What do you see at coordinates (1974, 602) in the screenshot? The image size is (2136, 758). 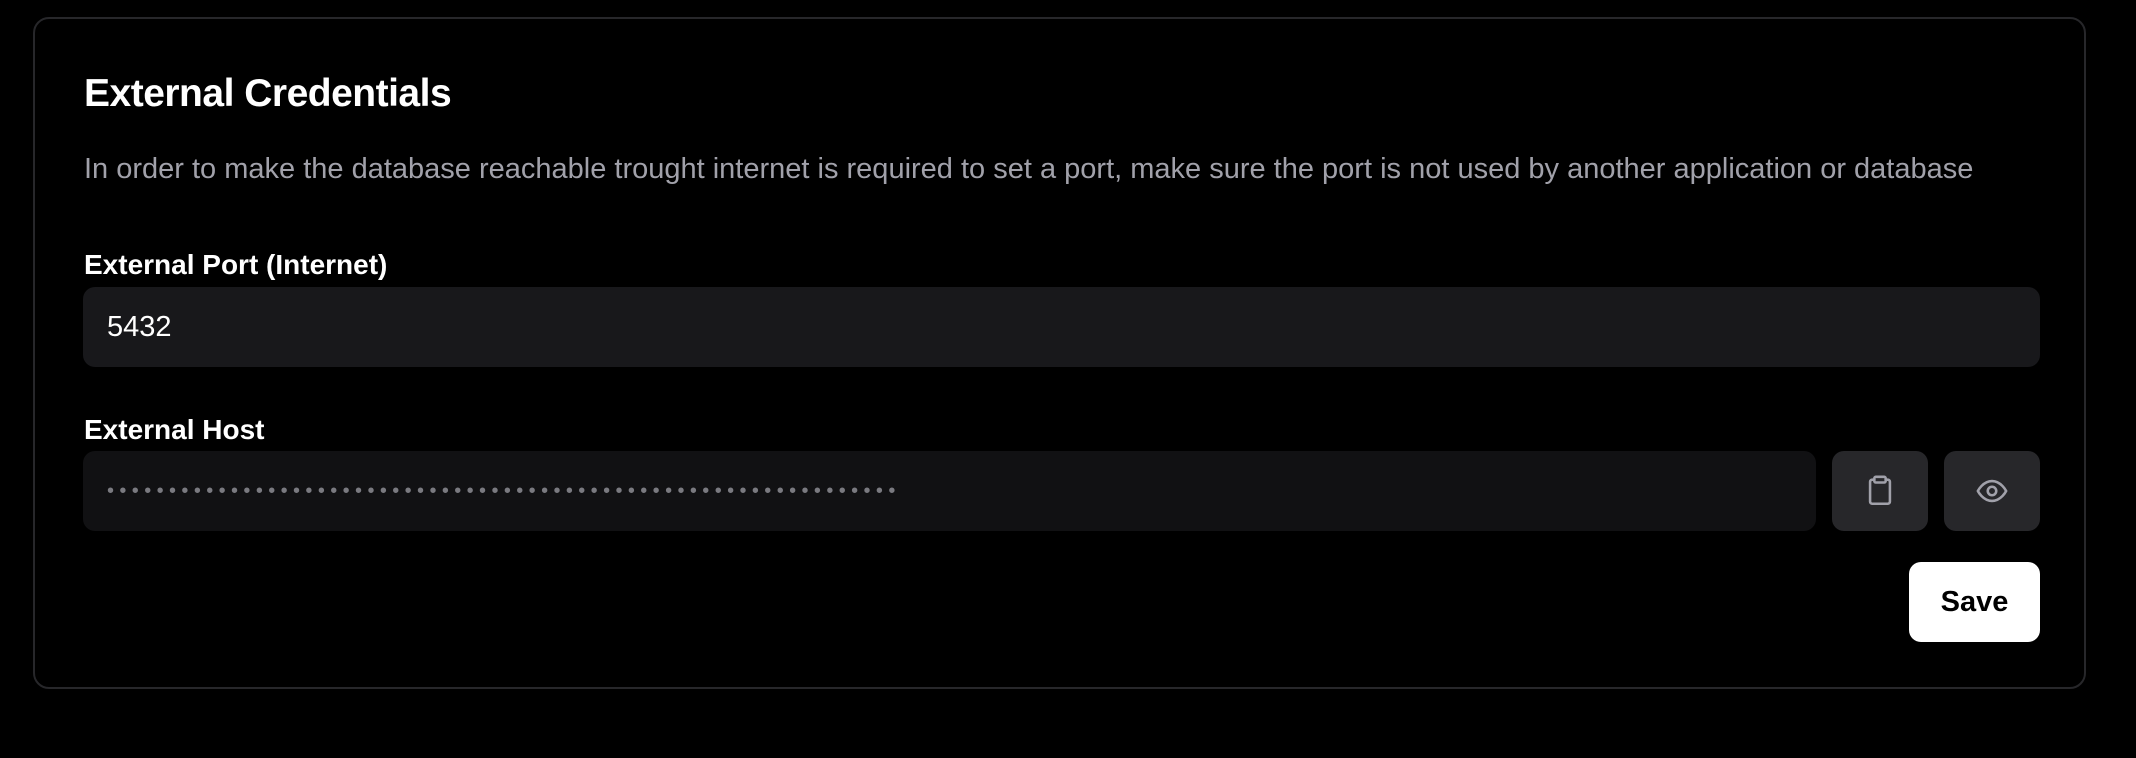 I see `save-button: Save` at bounding box center [1974, 602].